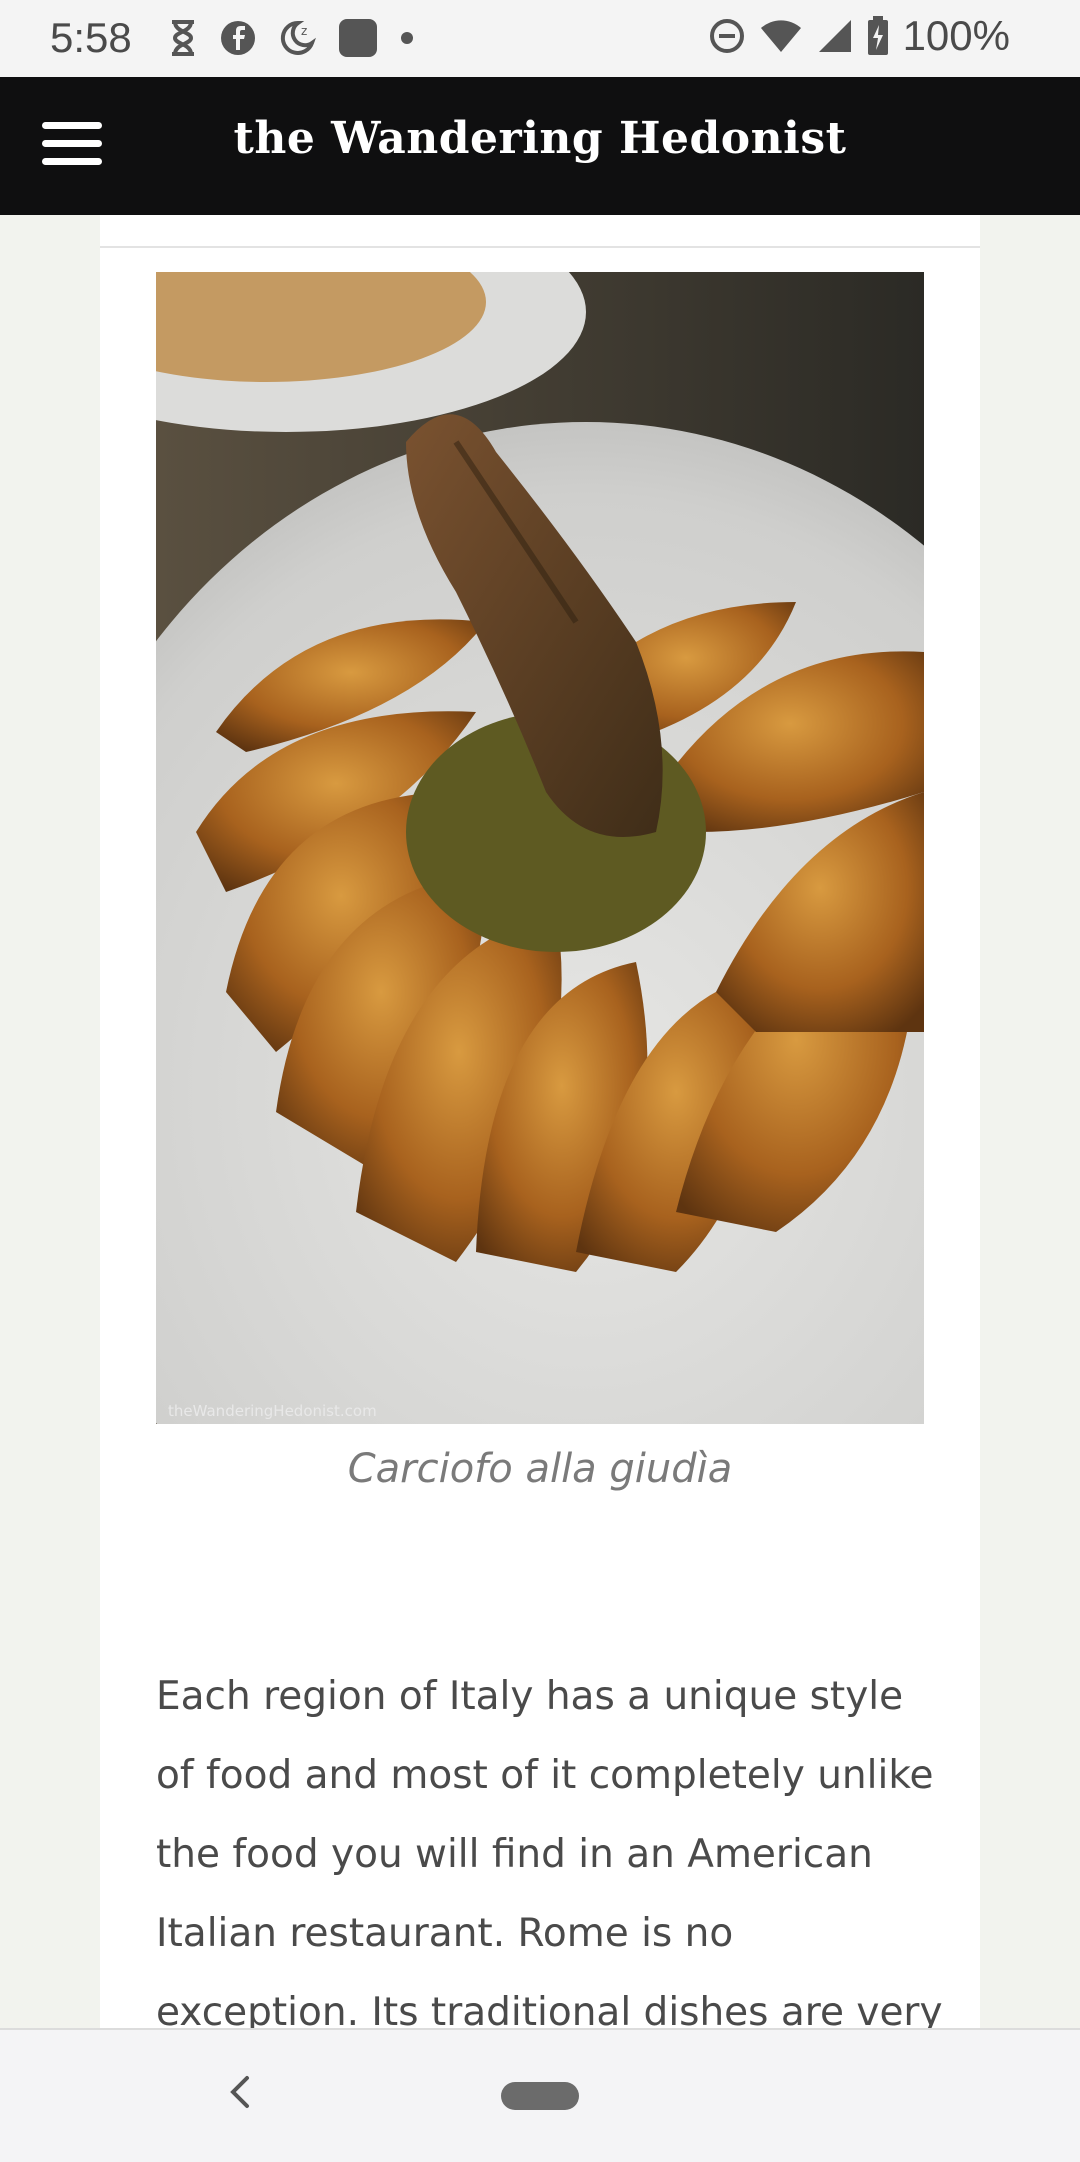 The image size is (1080, 2162). What do you see at coordinates (834, 36) in the screenshot?
I see `signal-icon` at bounding box center [834, 36].